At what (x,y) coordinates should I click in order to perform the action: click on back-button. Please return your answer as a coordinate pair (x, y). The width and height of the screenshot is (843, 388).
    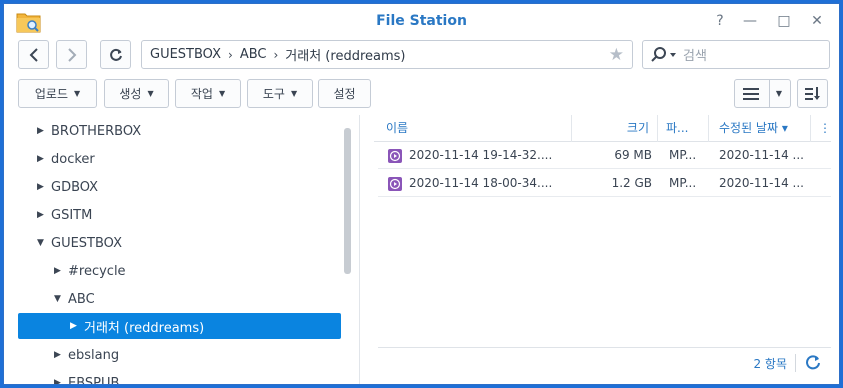
    Looking at the image, I should click on (33, 54).